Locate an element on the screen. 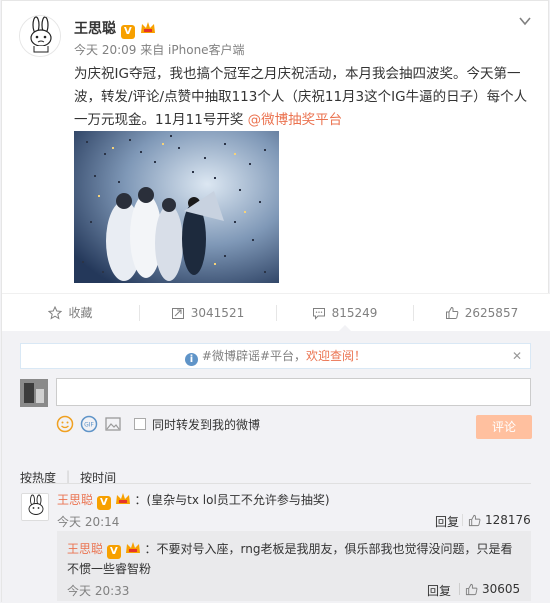 Image resolution: width=550 pixels, height=603 pixels. repost-icon is located at coordinates (177, 313).